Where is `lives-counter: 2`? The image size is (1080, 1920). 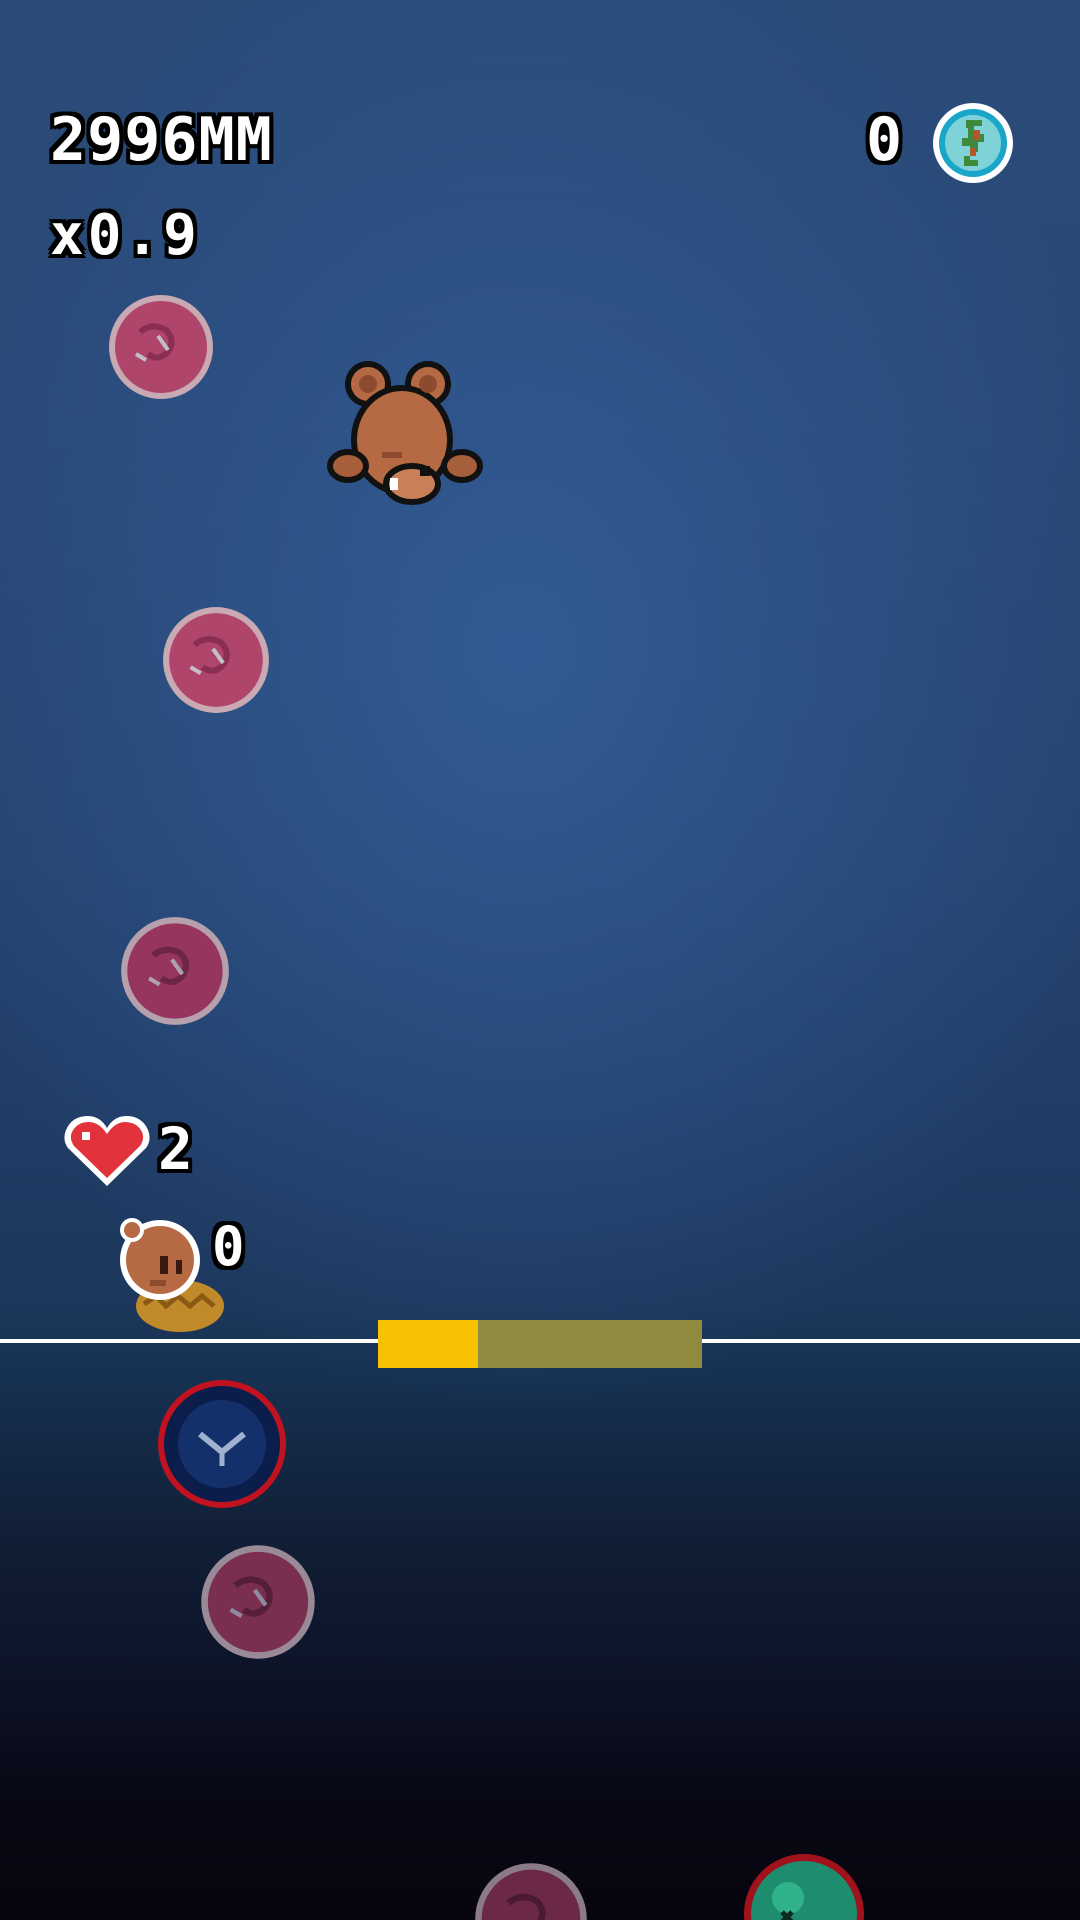 lives-counter: 2 is located at coordinates (175, 1149).